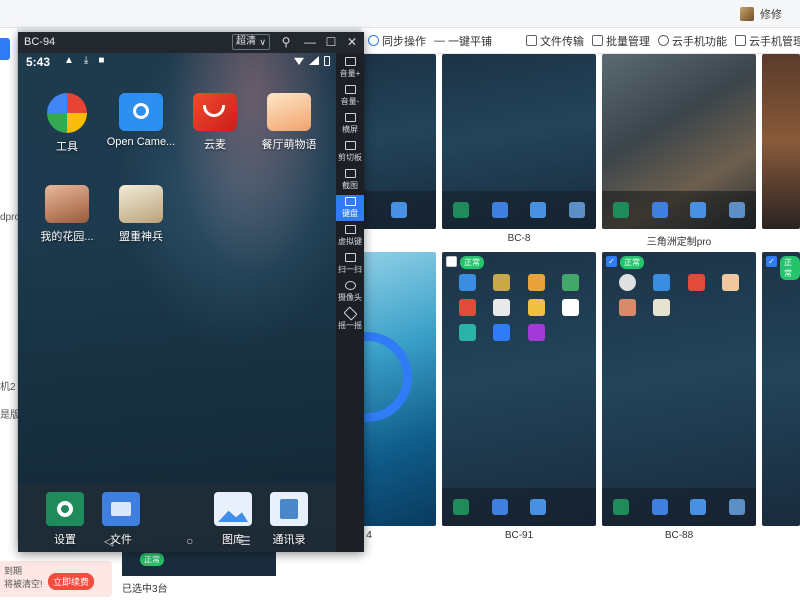  What do you see at coordinates (555, 41) in the screenshot?
I see `file-transfer-button: 文件传输` at bounding box center [555, 41].